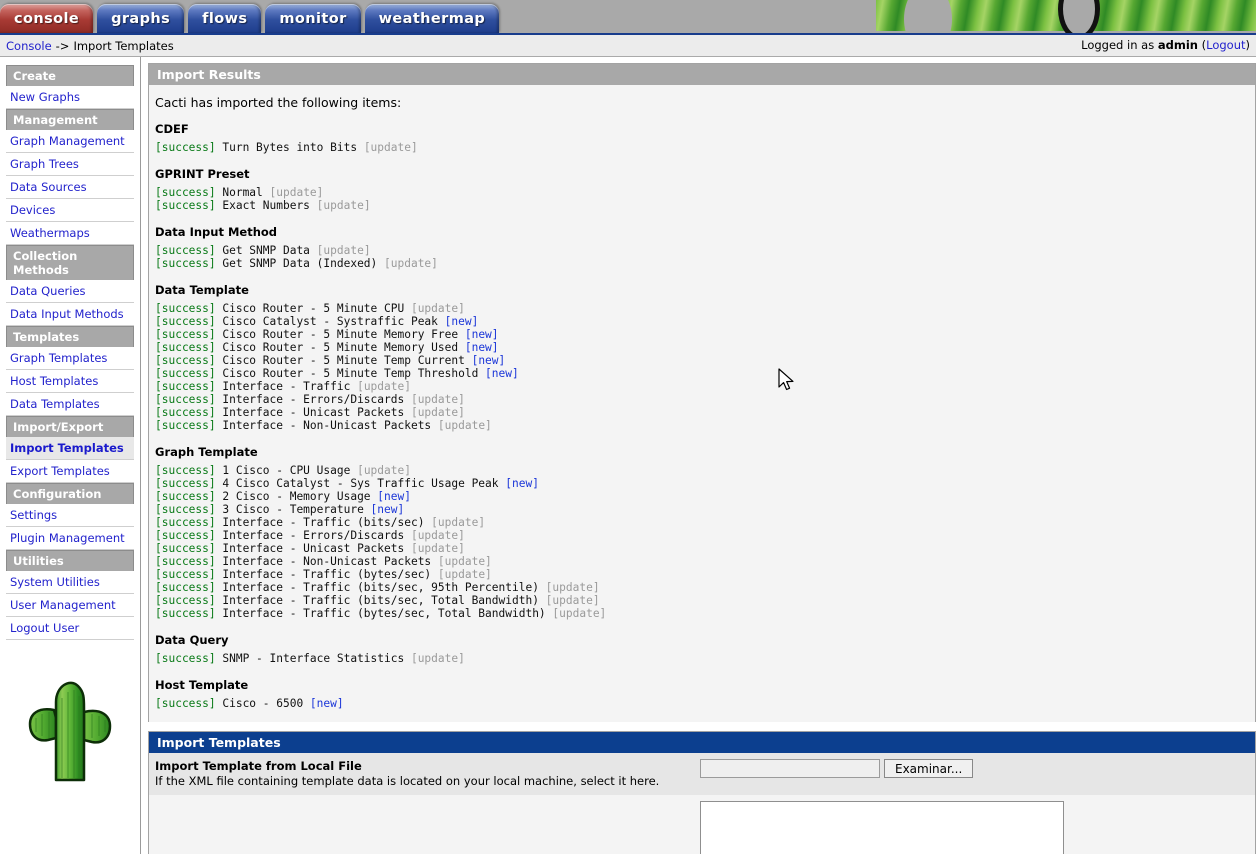 Image resolution: width=1256 pixels, height=854 pixels. I want to click on logout-link: Logout, so click(1225, 45).